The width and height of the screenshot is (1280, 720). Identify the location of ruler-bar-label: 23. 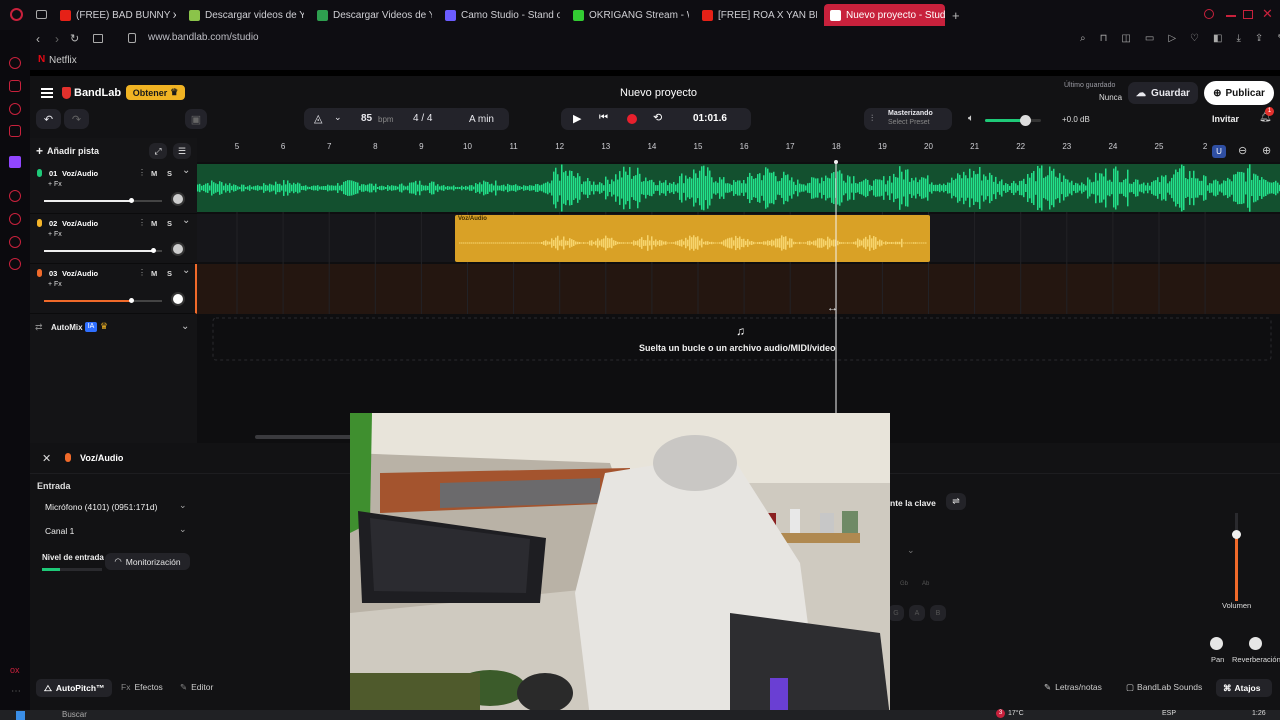
(1066, 146).